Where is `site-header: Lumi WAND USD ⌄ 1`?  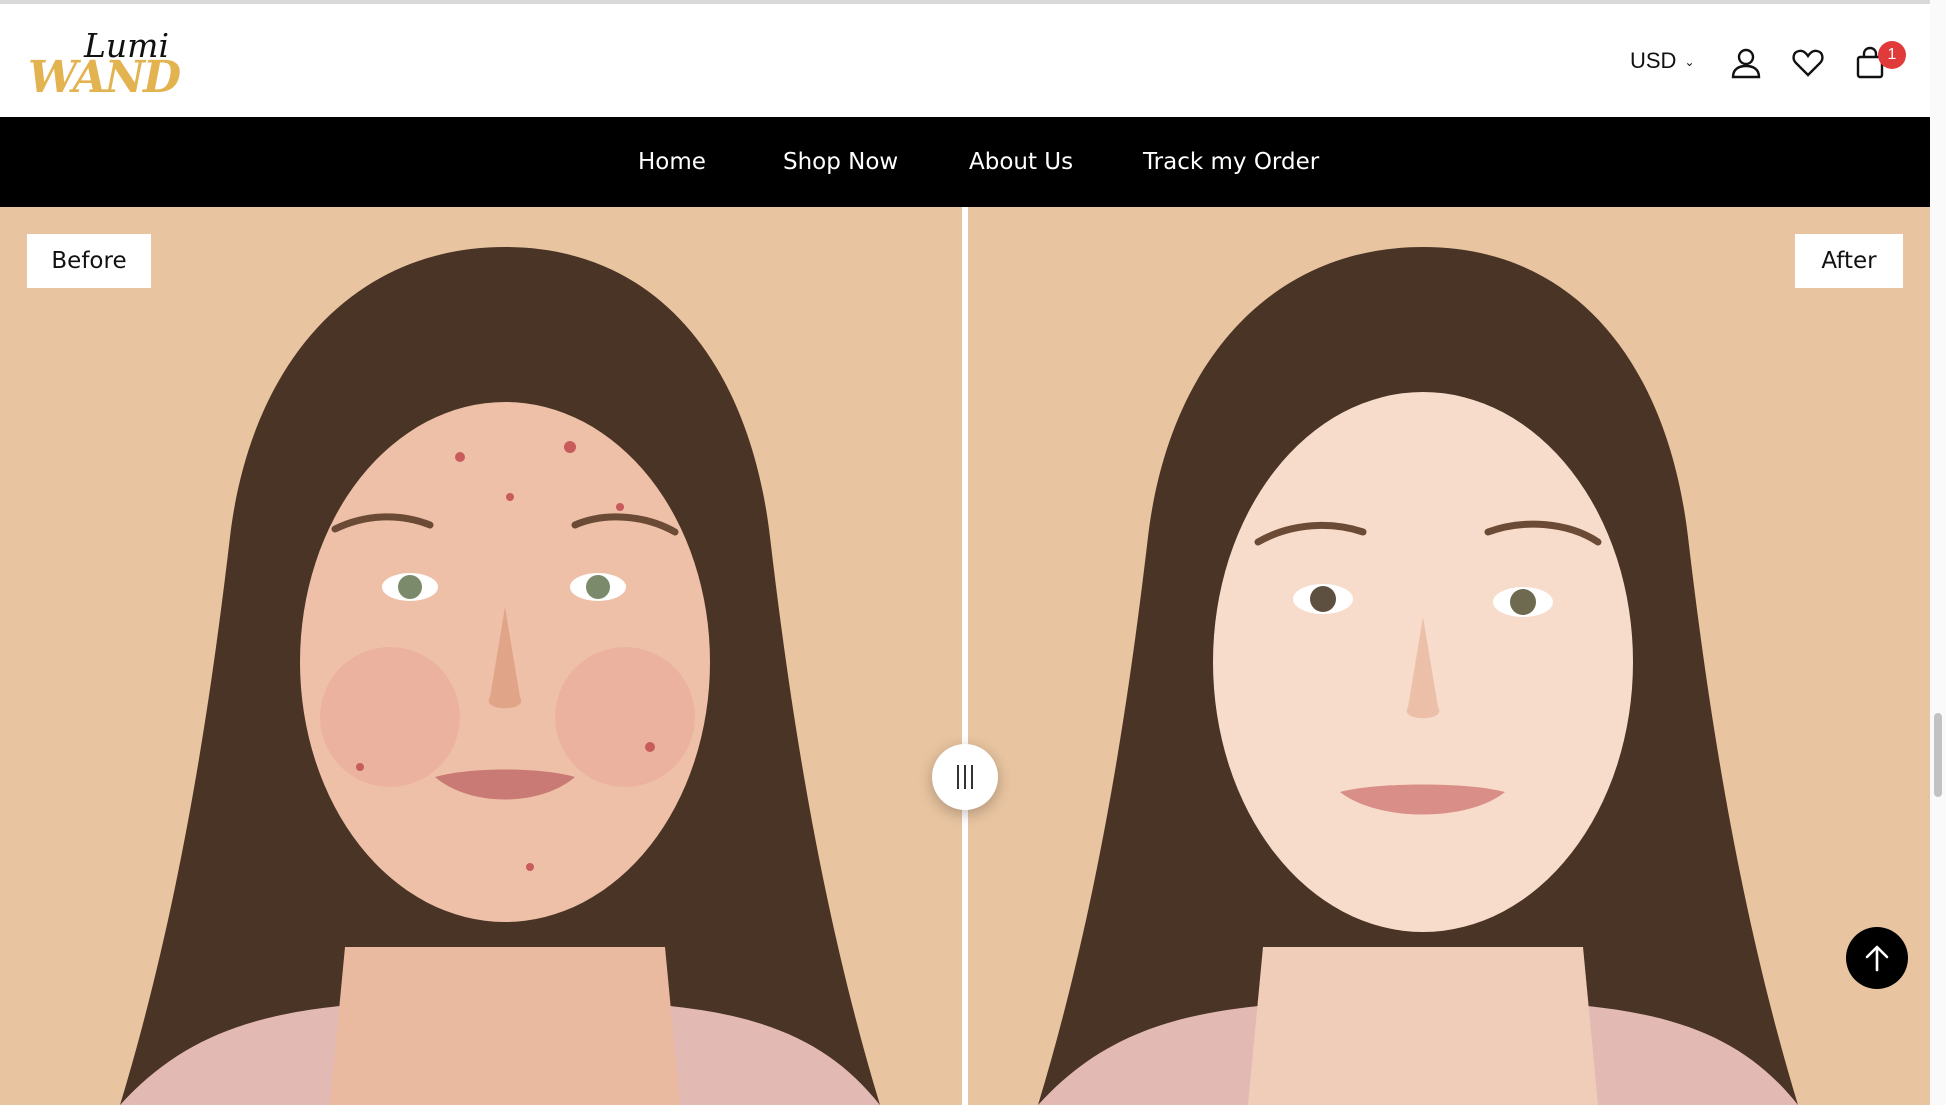 site-header: Lumi WAND USD ⌄ 1 is located at coordinates (965, 60).